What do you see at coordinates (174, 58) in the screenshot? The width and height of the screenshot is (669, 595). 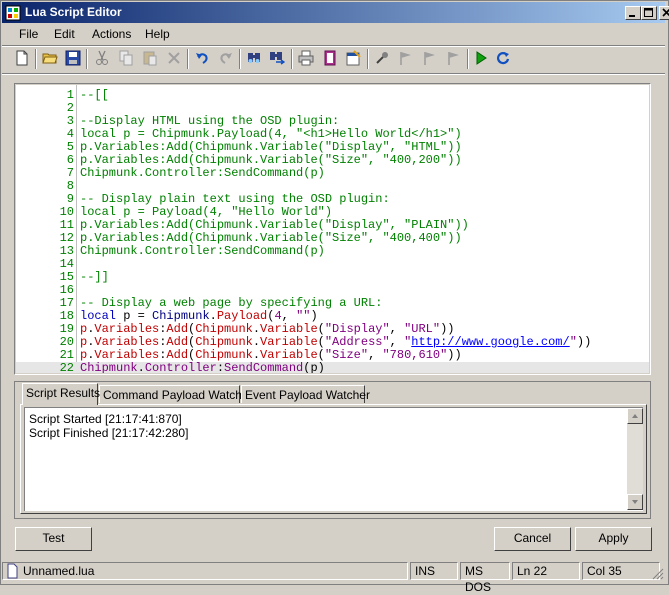 I see `delete-icon` at bounding box center [174, 58].